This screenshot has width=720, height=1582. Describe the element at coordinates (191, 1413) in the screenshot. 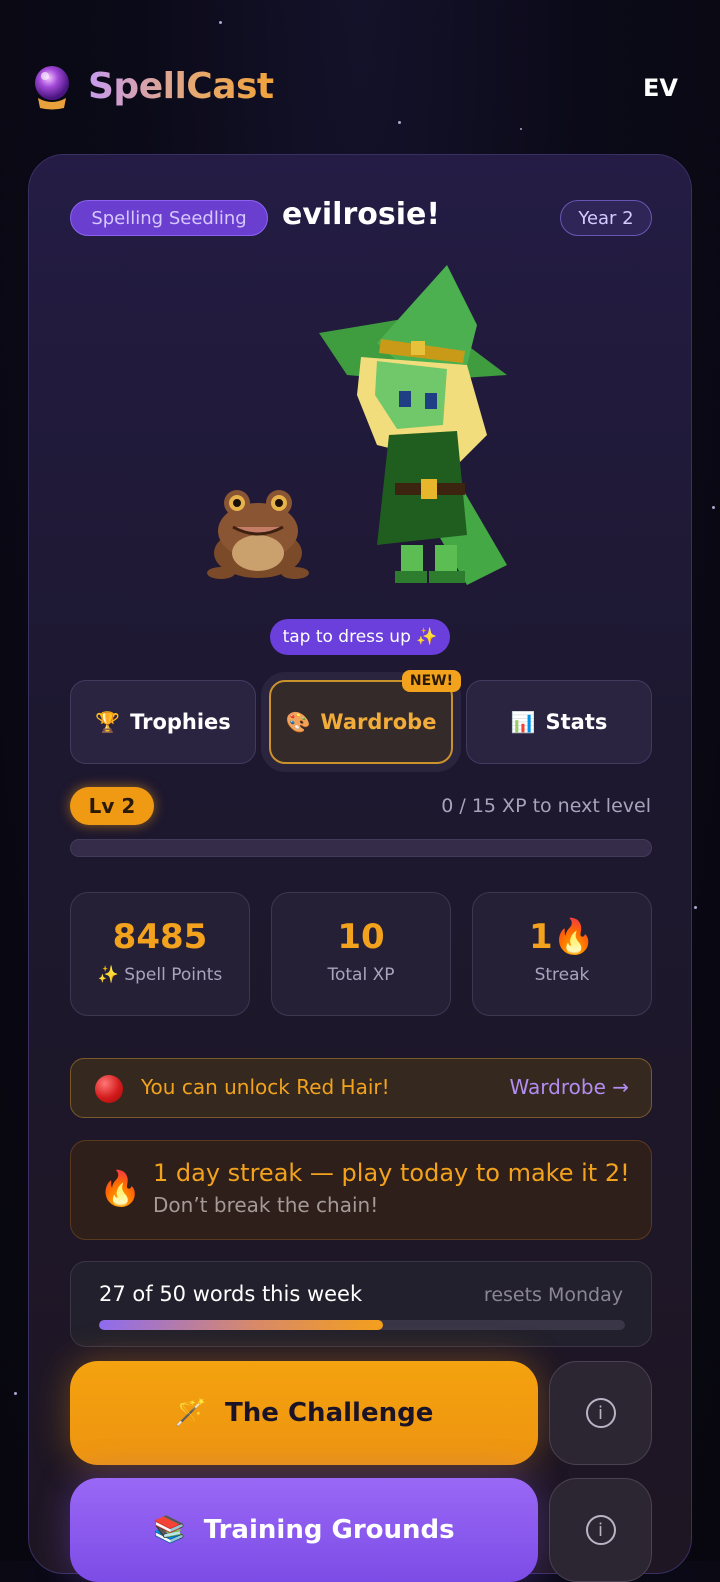

I see `magic-wand-icon: 🪄` at that location.